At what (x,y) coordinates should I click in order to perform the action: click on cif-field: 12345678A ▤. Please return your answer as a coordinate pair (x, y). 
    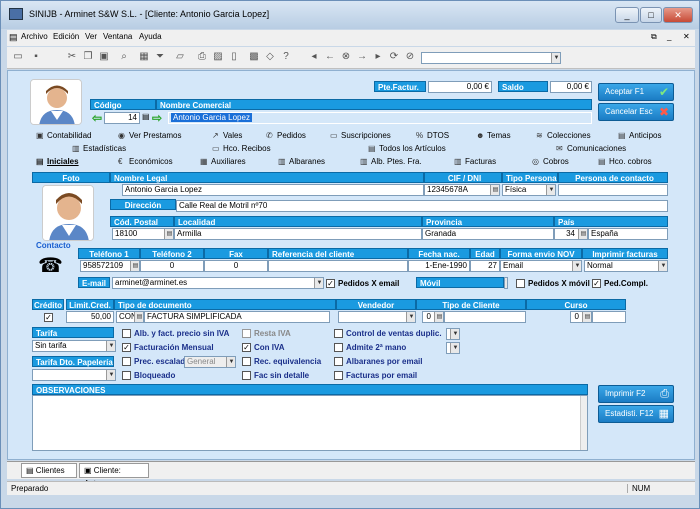
    Looking at the image, I should click on (462, 190).